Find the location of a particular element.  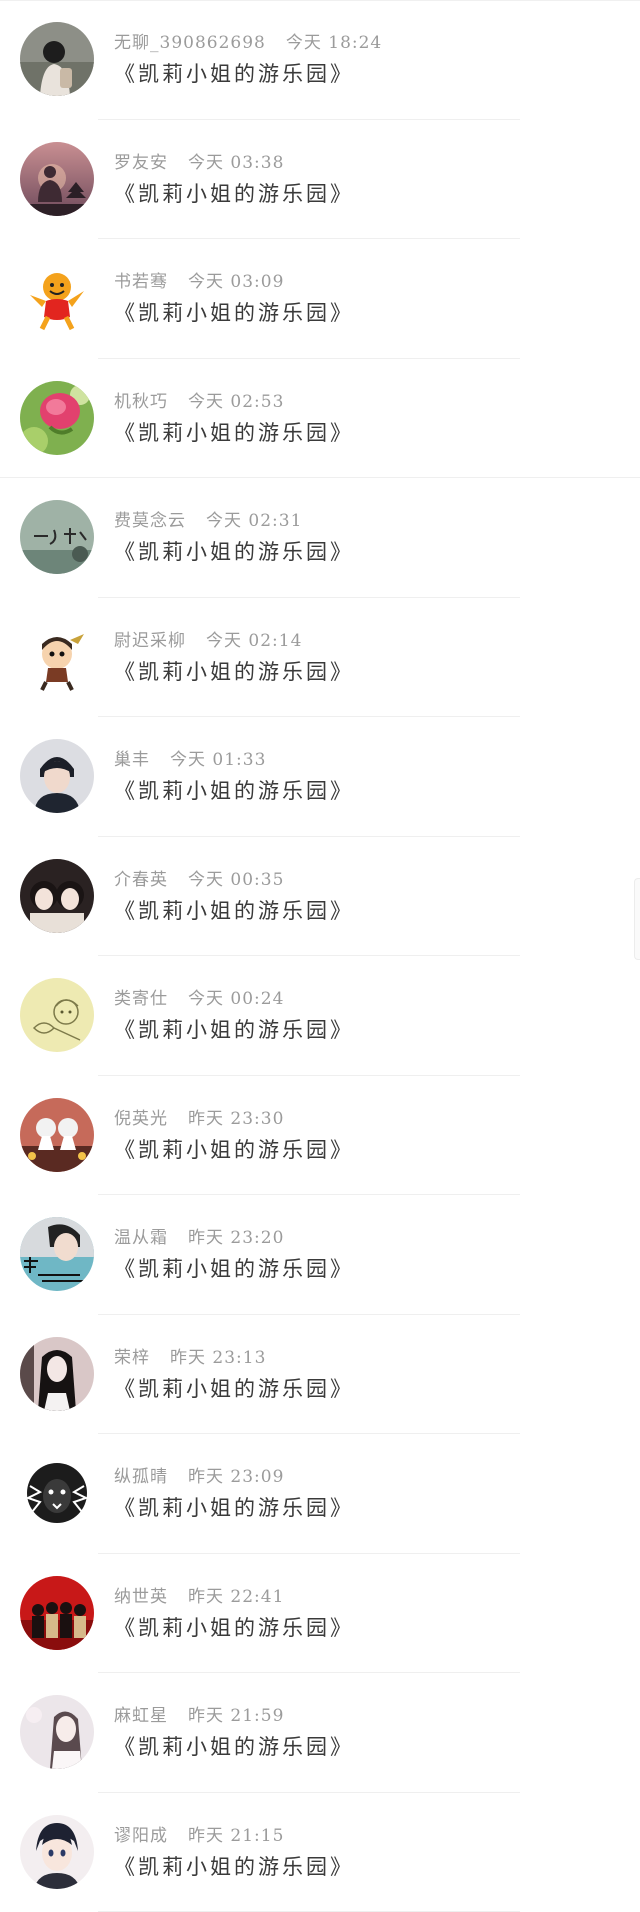

timestamp: 今天 00:24 is located at coordinates (236, 999).